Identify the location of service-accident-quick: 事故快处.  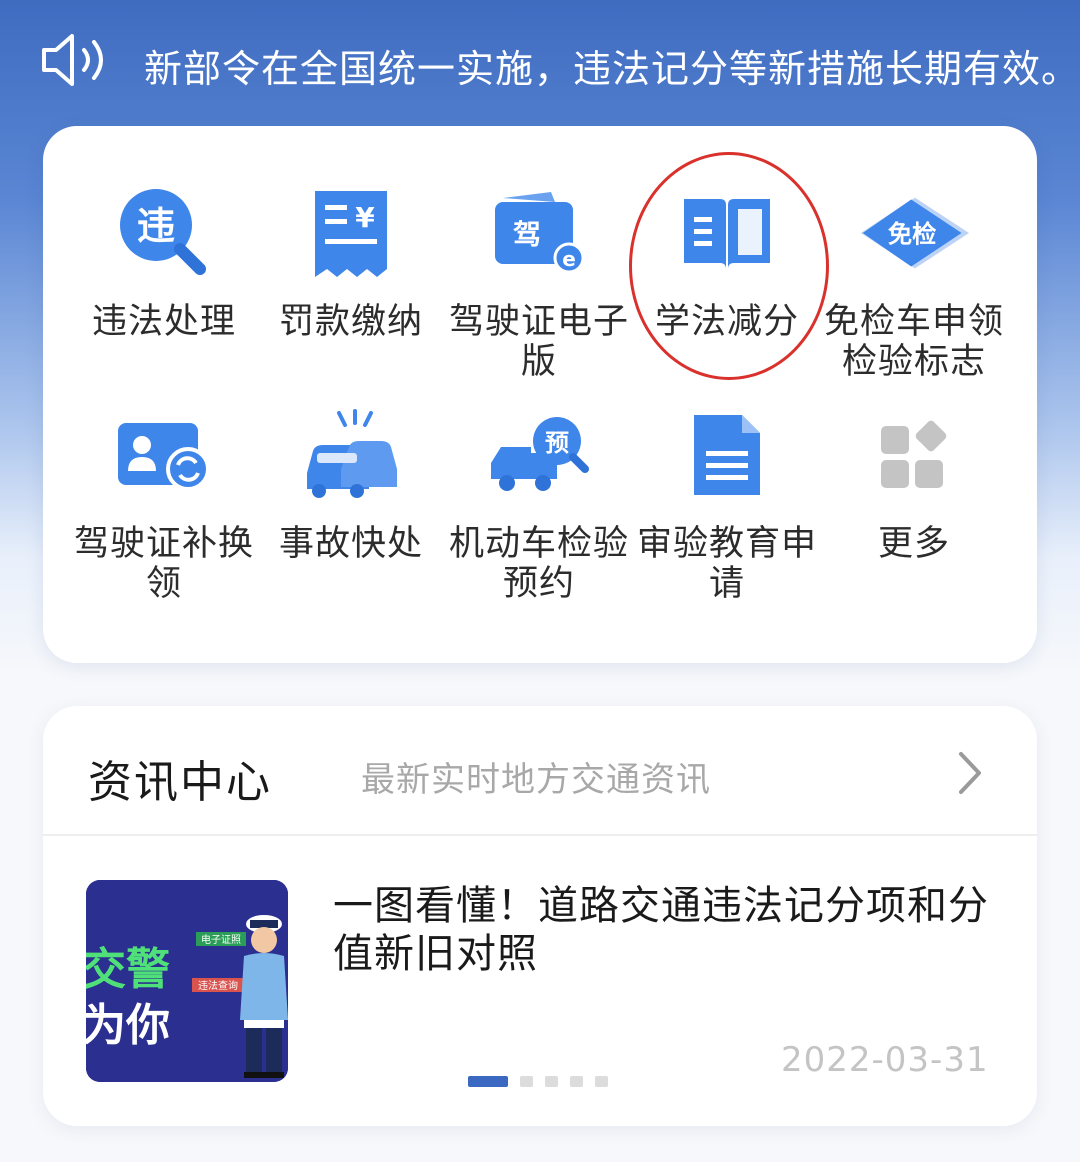
(351, 510).